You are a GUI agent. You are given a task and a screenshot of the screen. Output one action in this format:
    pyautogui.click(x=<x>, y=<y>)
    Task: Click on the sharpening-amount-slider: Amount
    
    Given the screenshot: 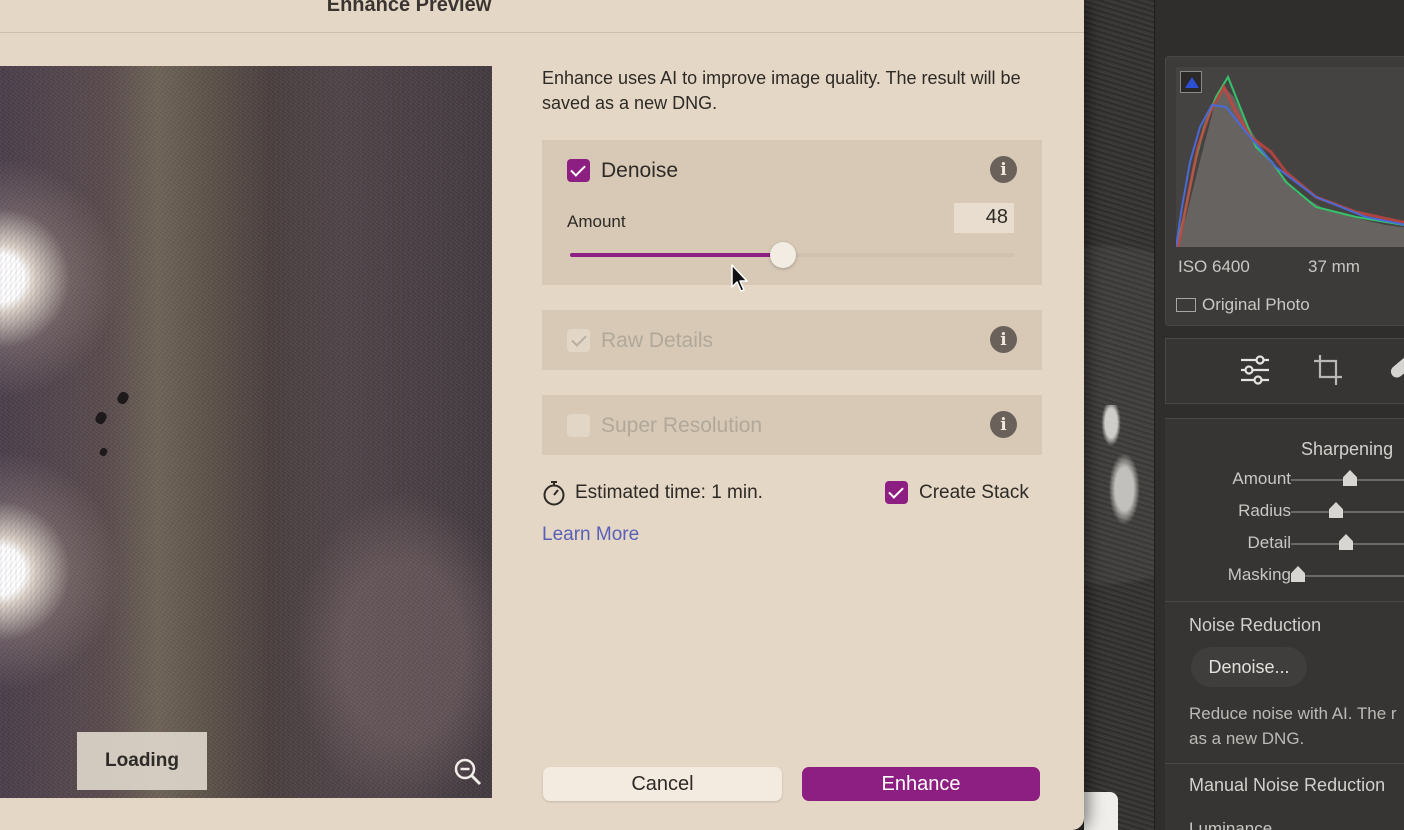 What is the action you would take?
    pyautogui.click(x=1284, y=479)
    